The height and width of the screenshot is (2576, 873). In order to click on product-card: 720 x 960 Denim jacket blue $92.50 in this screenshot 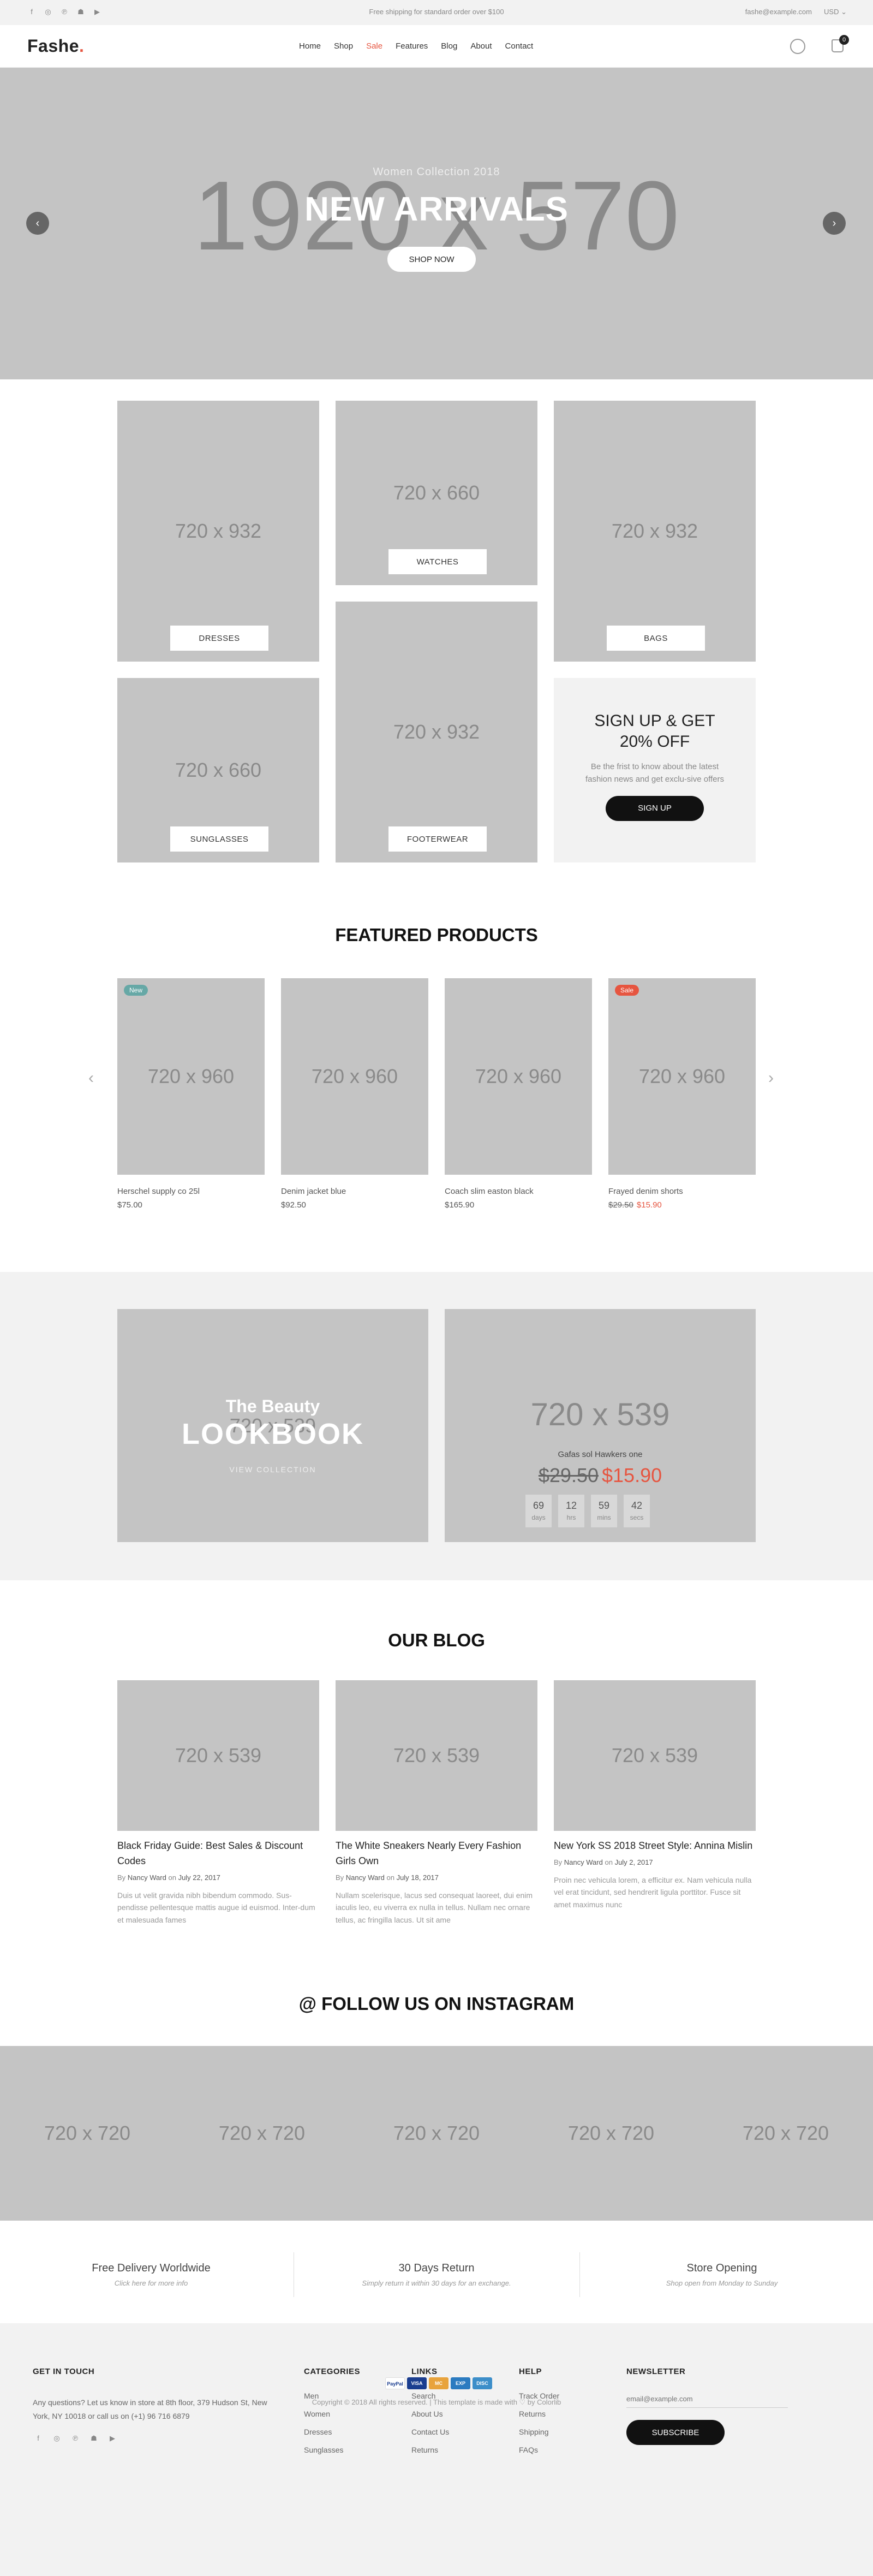, I will do `click(354, 1094)`.